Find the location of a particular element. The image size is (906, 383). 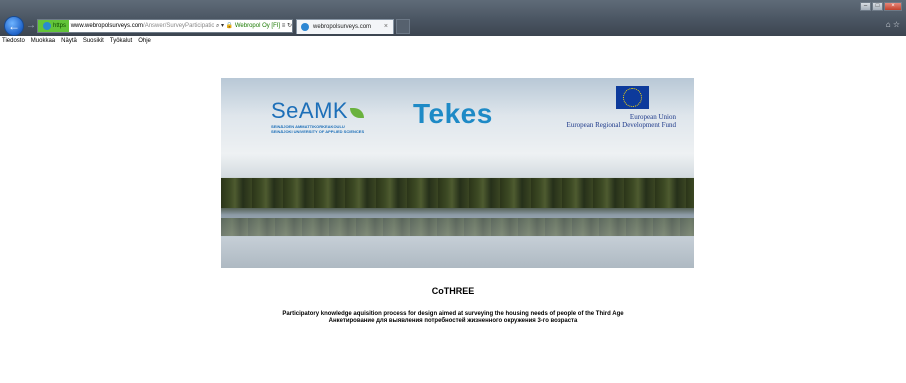

window-controls: – □ × is located at coordinates (880, 7).